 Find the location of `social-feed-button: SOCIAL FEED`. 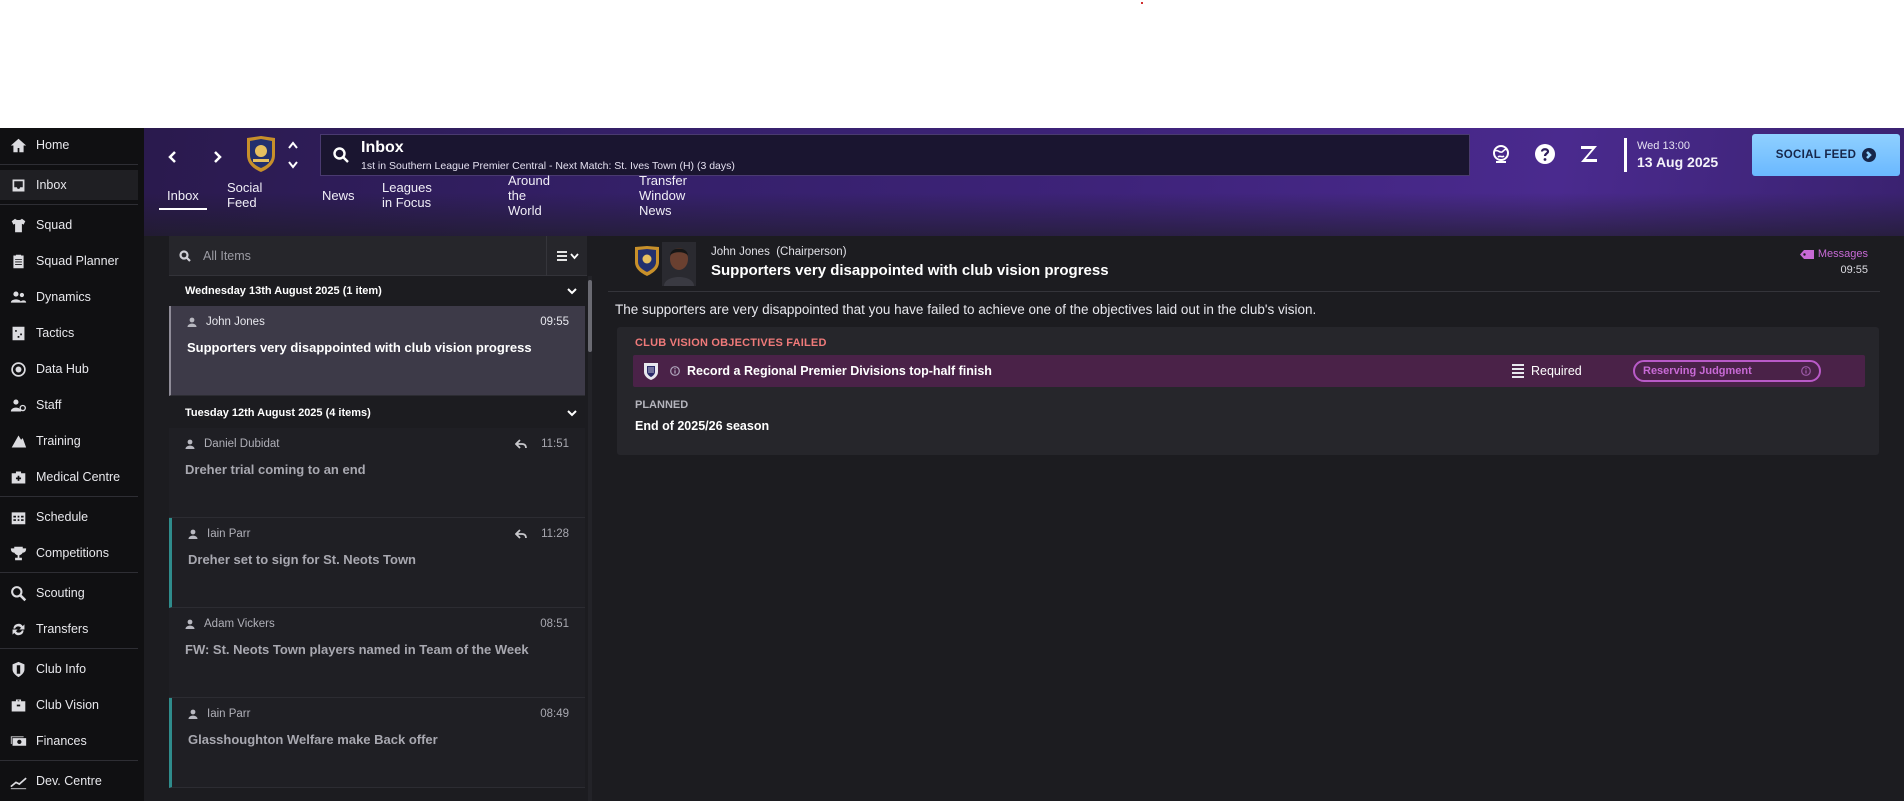

social-feed-button: SOCIAL FEED is located at coordinates (1826, 155).